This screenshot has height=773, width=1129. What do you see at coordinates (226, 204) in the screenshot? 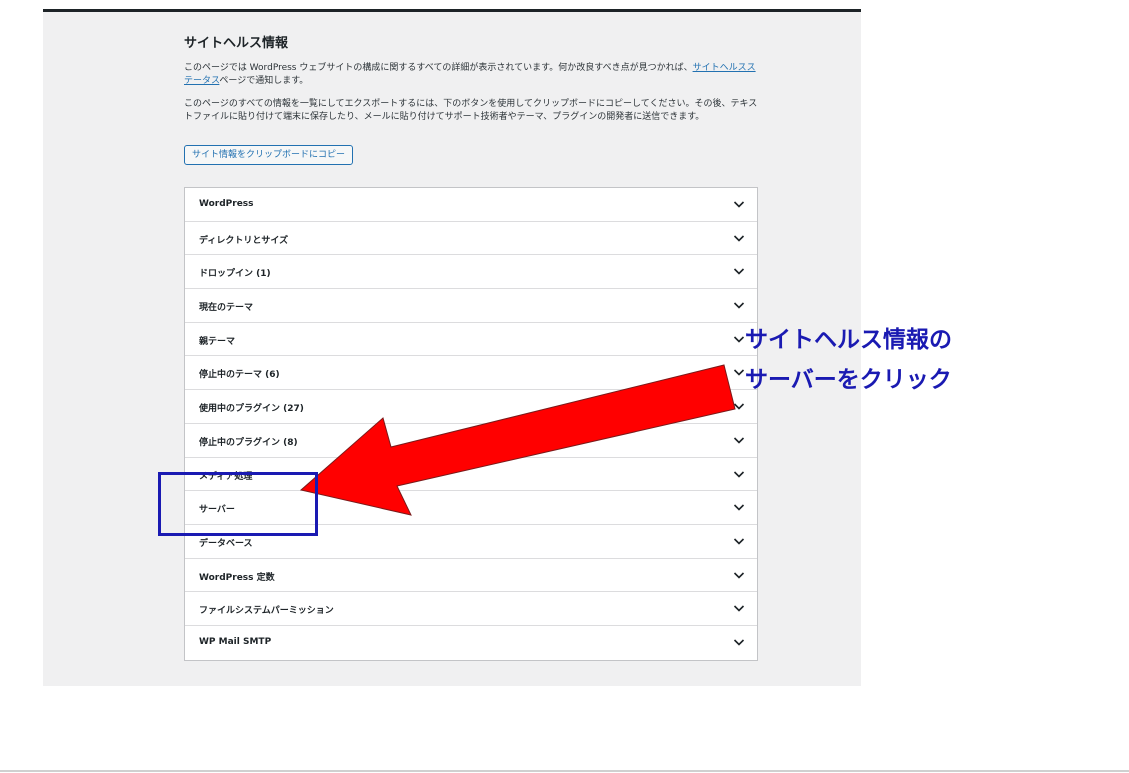
I see `accordion-label: WordPress` at bounding box center [226, 204].